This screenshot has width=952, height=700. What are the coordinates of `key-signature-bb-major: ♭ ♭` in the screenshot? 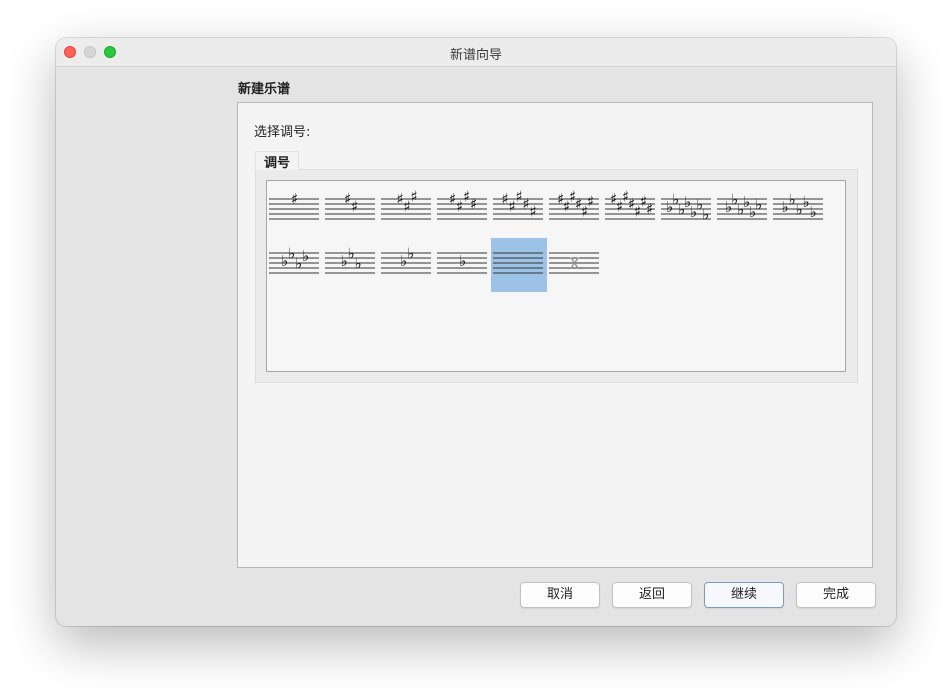 It's located at (407, 265).